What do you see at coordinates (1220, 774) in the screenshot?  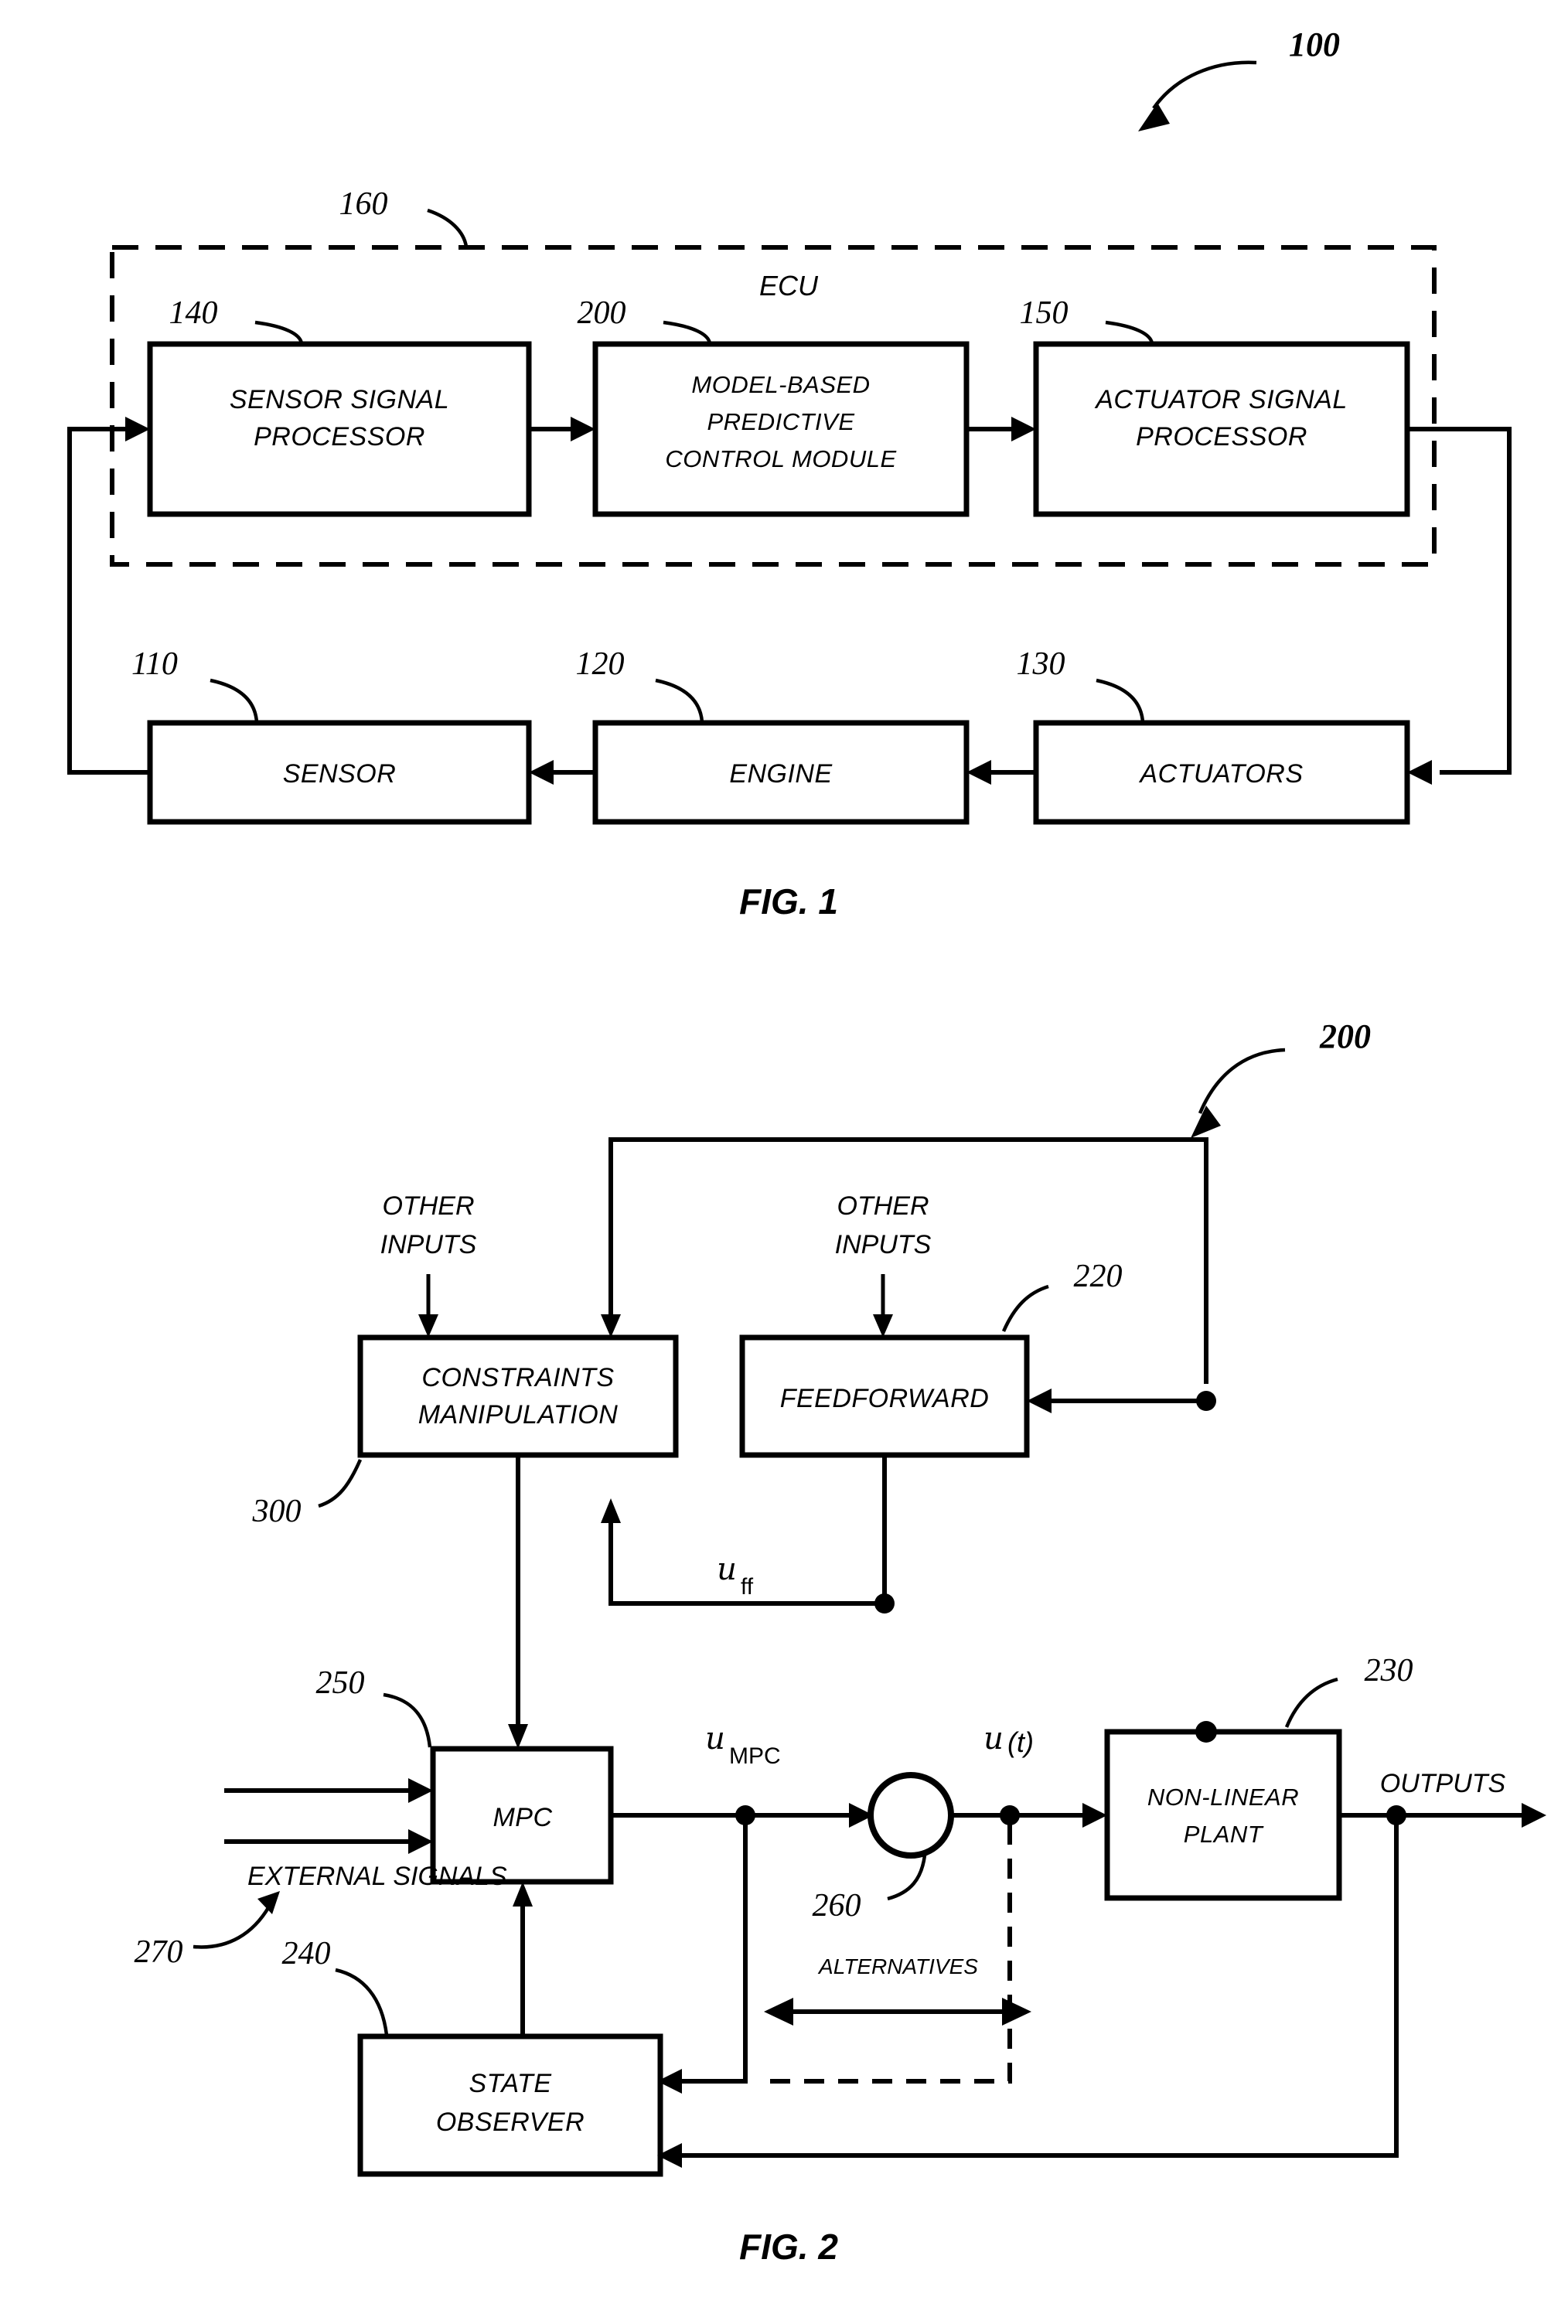 I see `block-130-label: ACTUATORS` at bounding box center [1220, 774].